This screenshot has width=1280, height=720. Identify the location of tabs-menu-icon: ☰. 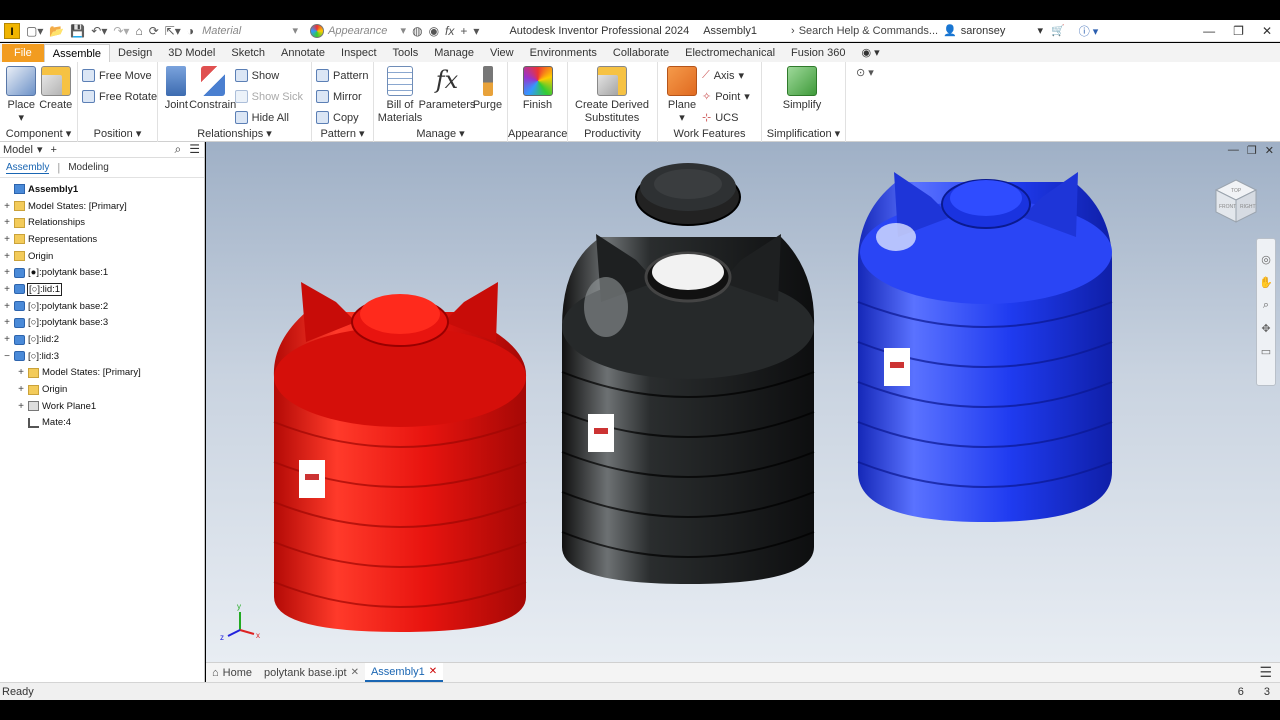
(1265, 672).